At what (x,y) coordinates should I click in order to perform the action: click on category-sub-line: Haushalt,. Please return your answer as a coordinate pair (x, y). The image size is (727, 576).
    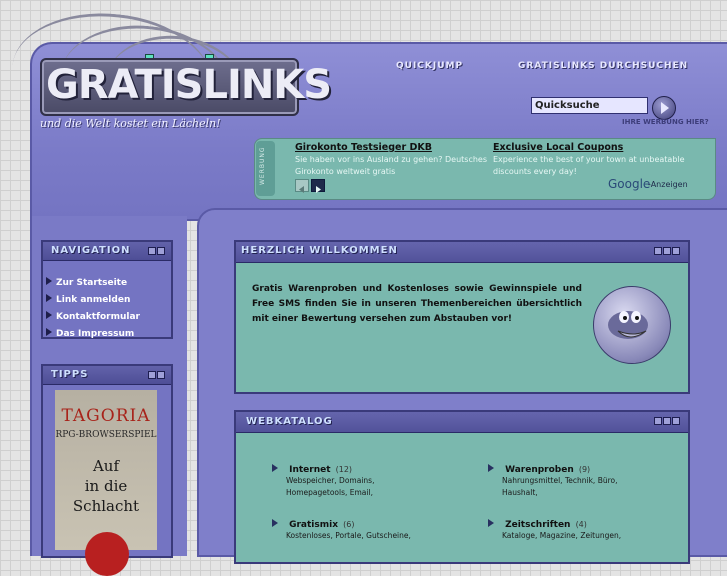
    Looking at the image, I should click on (560, 493).